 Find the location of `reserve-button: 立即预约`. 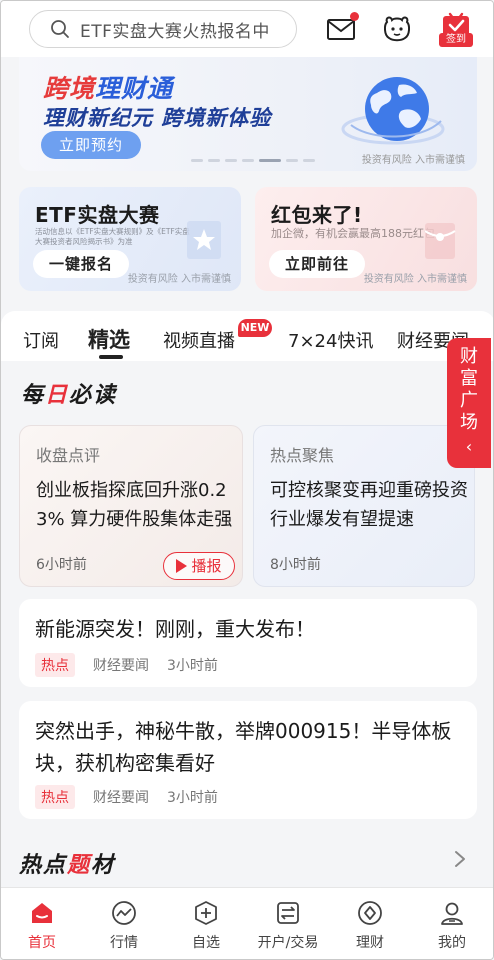

reserve-button: 立即预约 is located at coordinates (91, 145).